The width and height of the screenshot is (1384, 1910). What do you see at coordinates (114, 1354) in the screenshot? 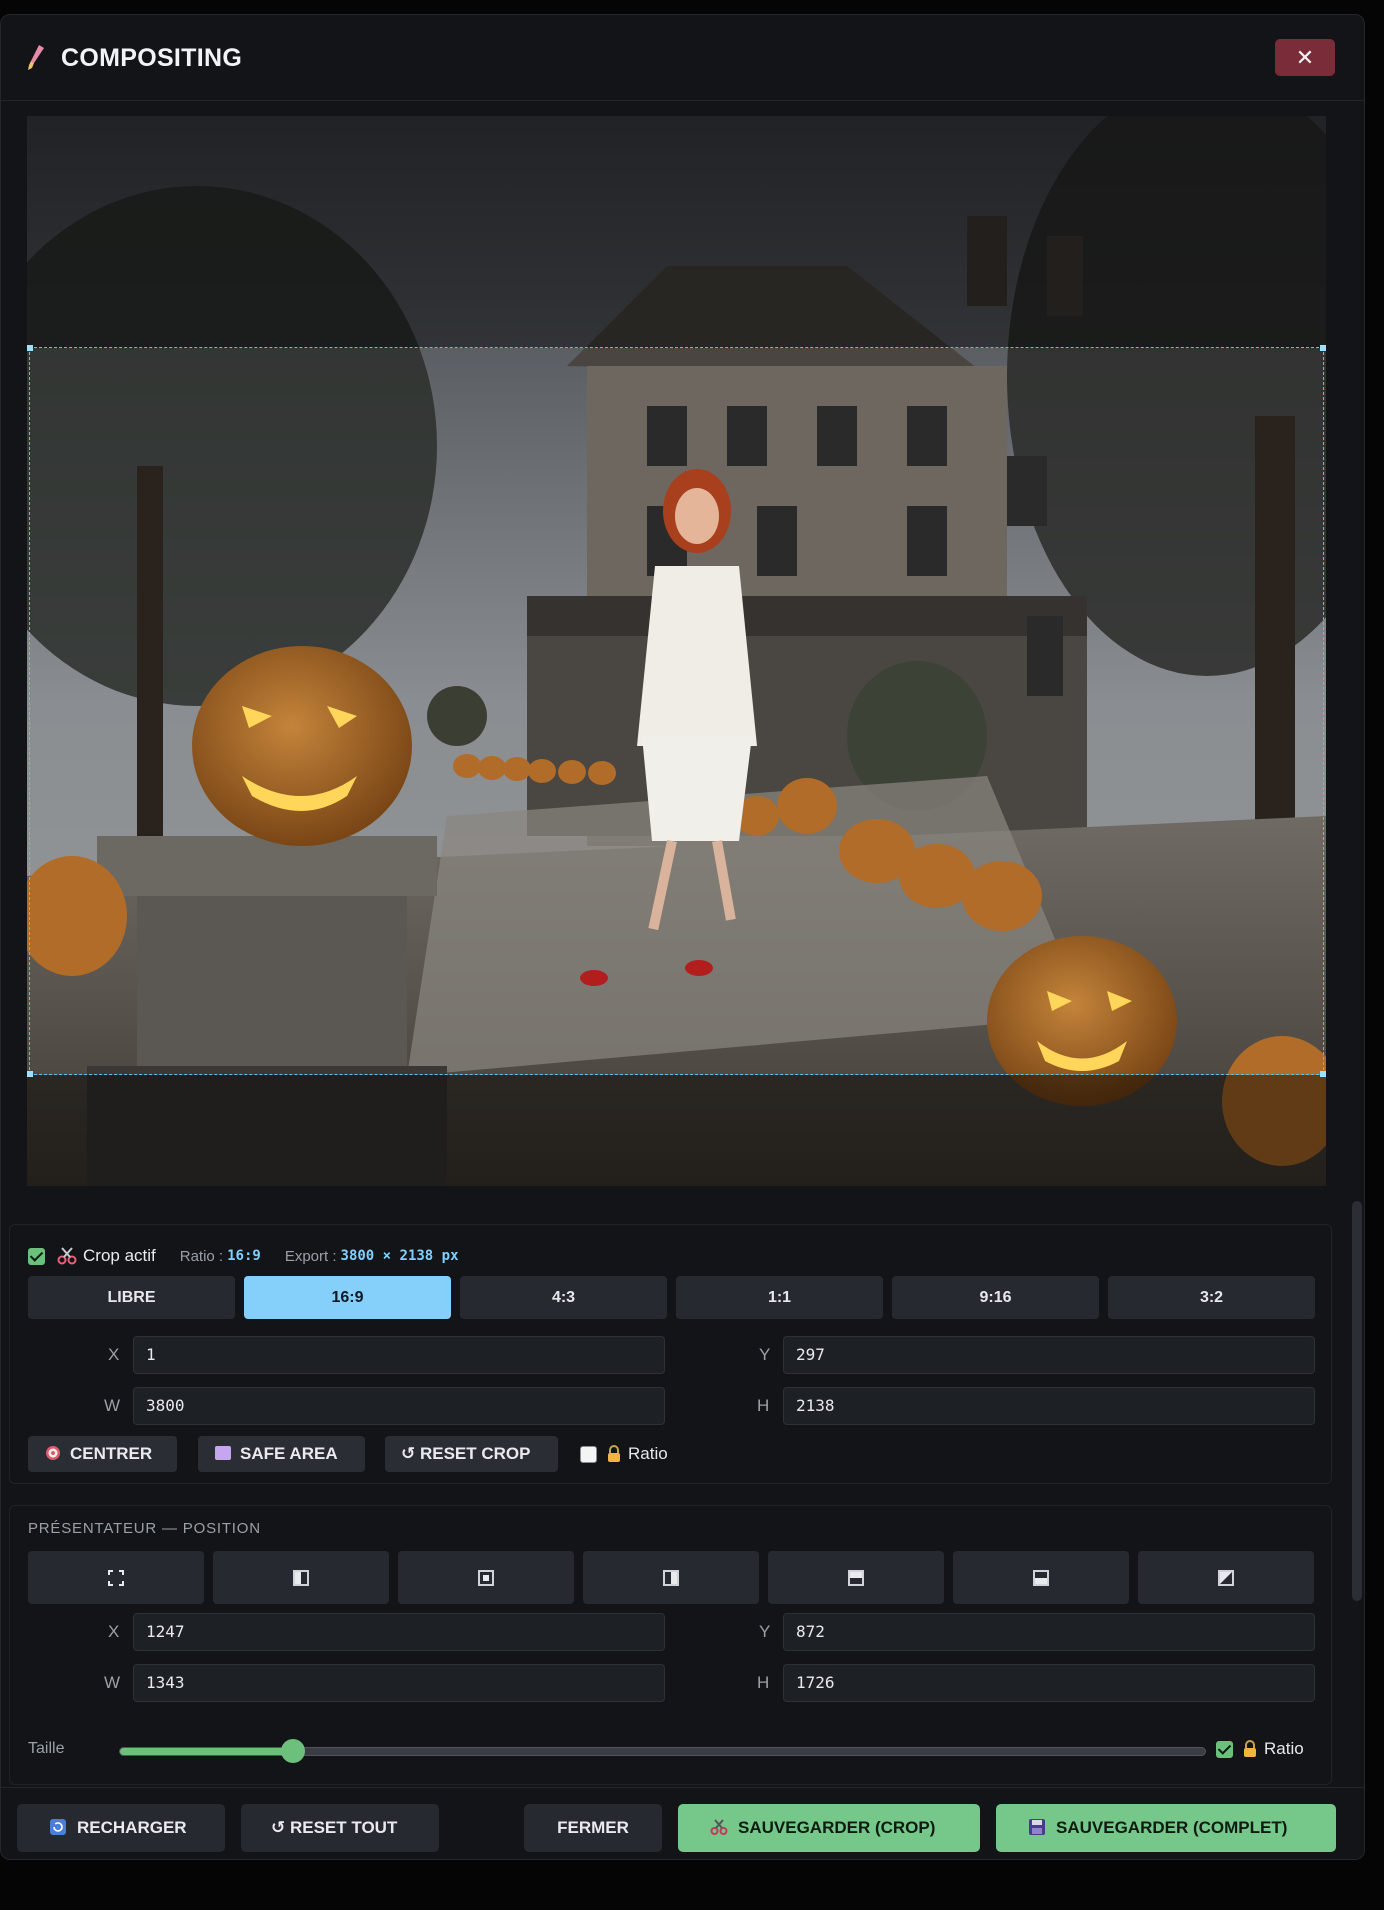
I see `crop-x-label: X` at bounding box center [114, 1354].